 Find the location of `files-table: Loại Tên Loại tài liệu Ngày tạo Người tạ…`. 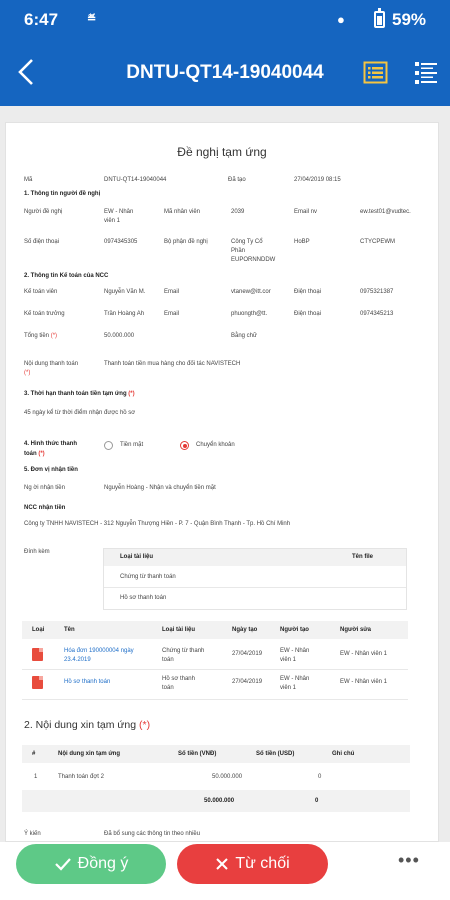

files-table: Loại Tên Loại tài liệu Ngày tạo Người tạ… is located at coordinates (215, 662).